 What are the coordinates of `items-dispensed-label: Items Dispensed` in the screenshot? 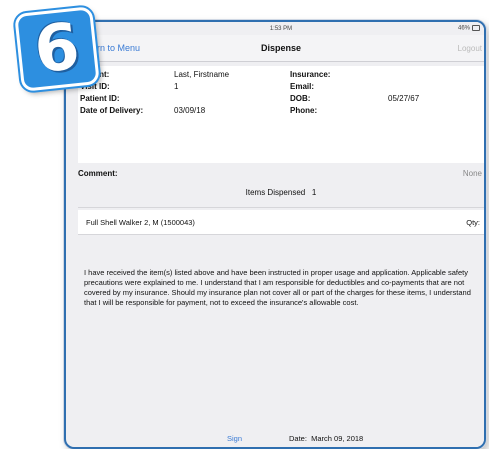 It's located at (275, 192).